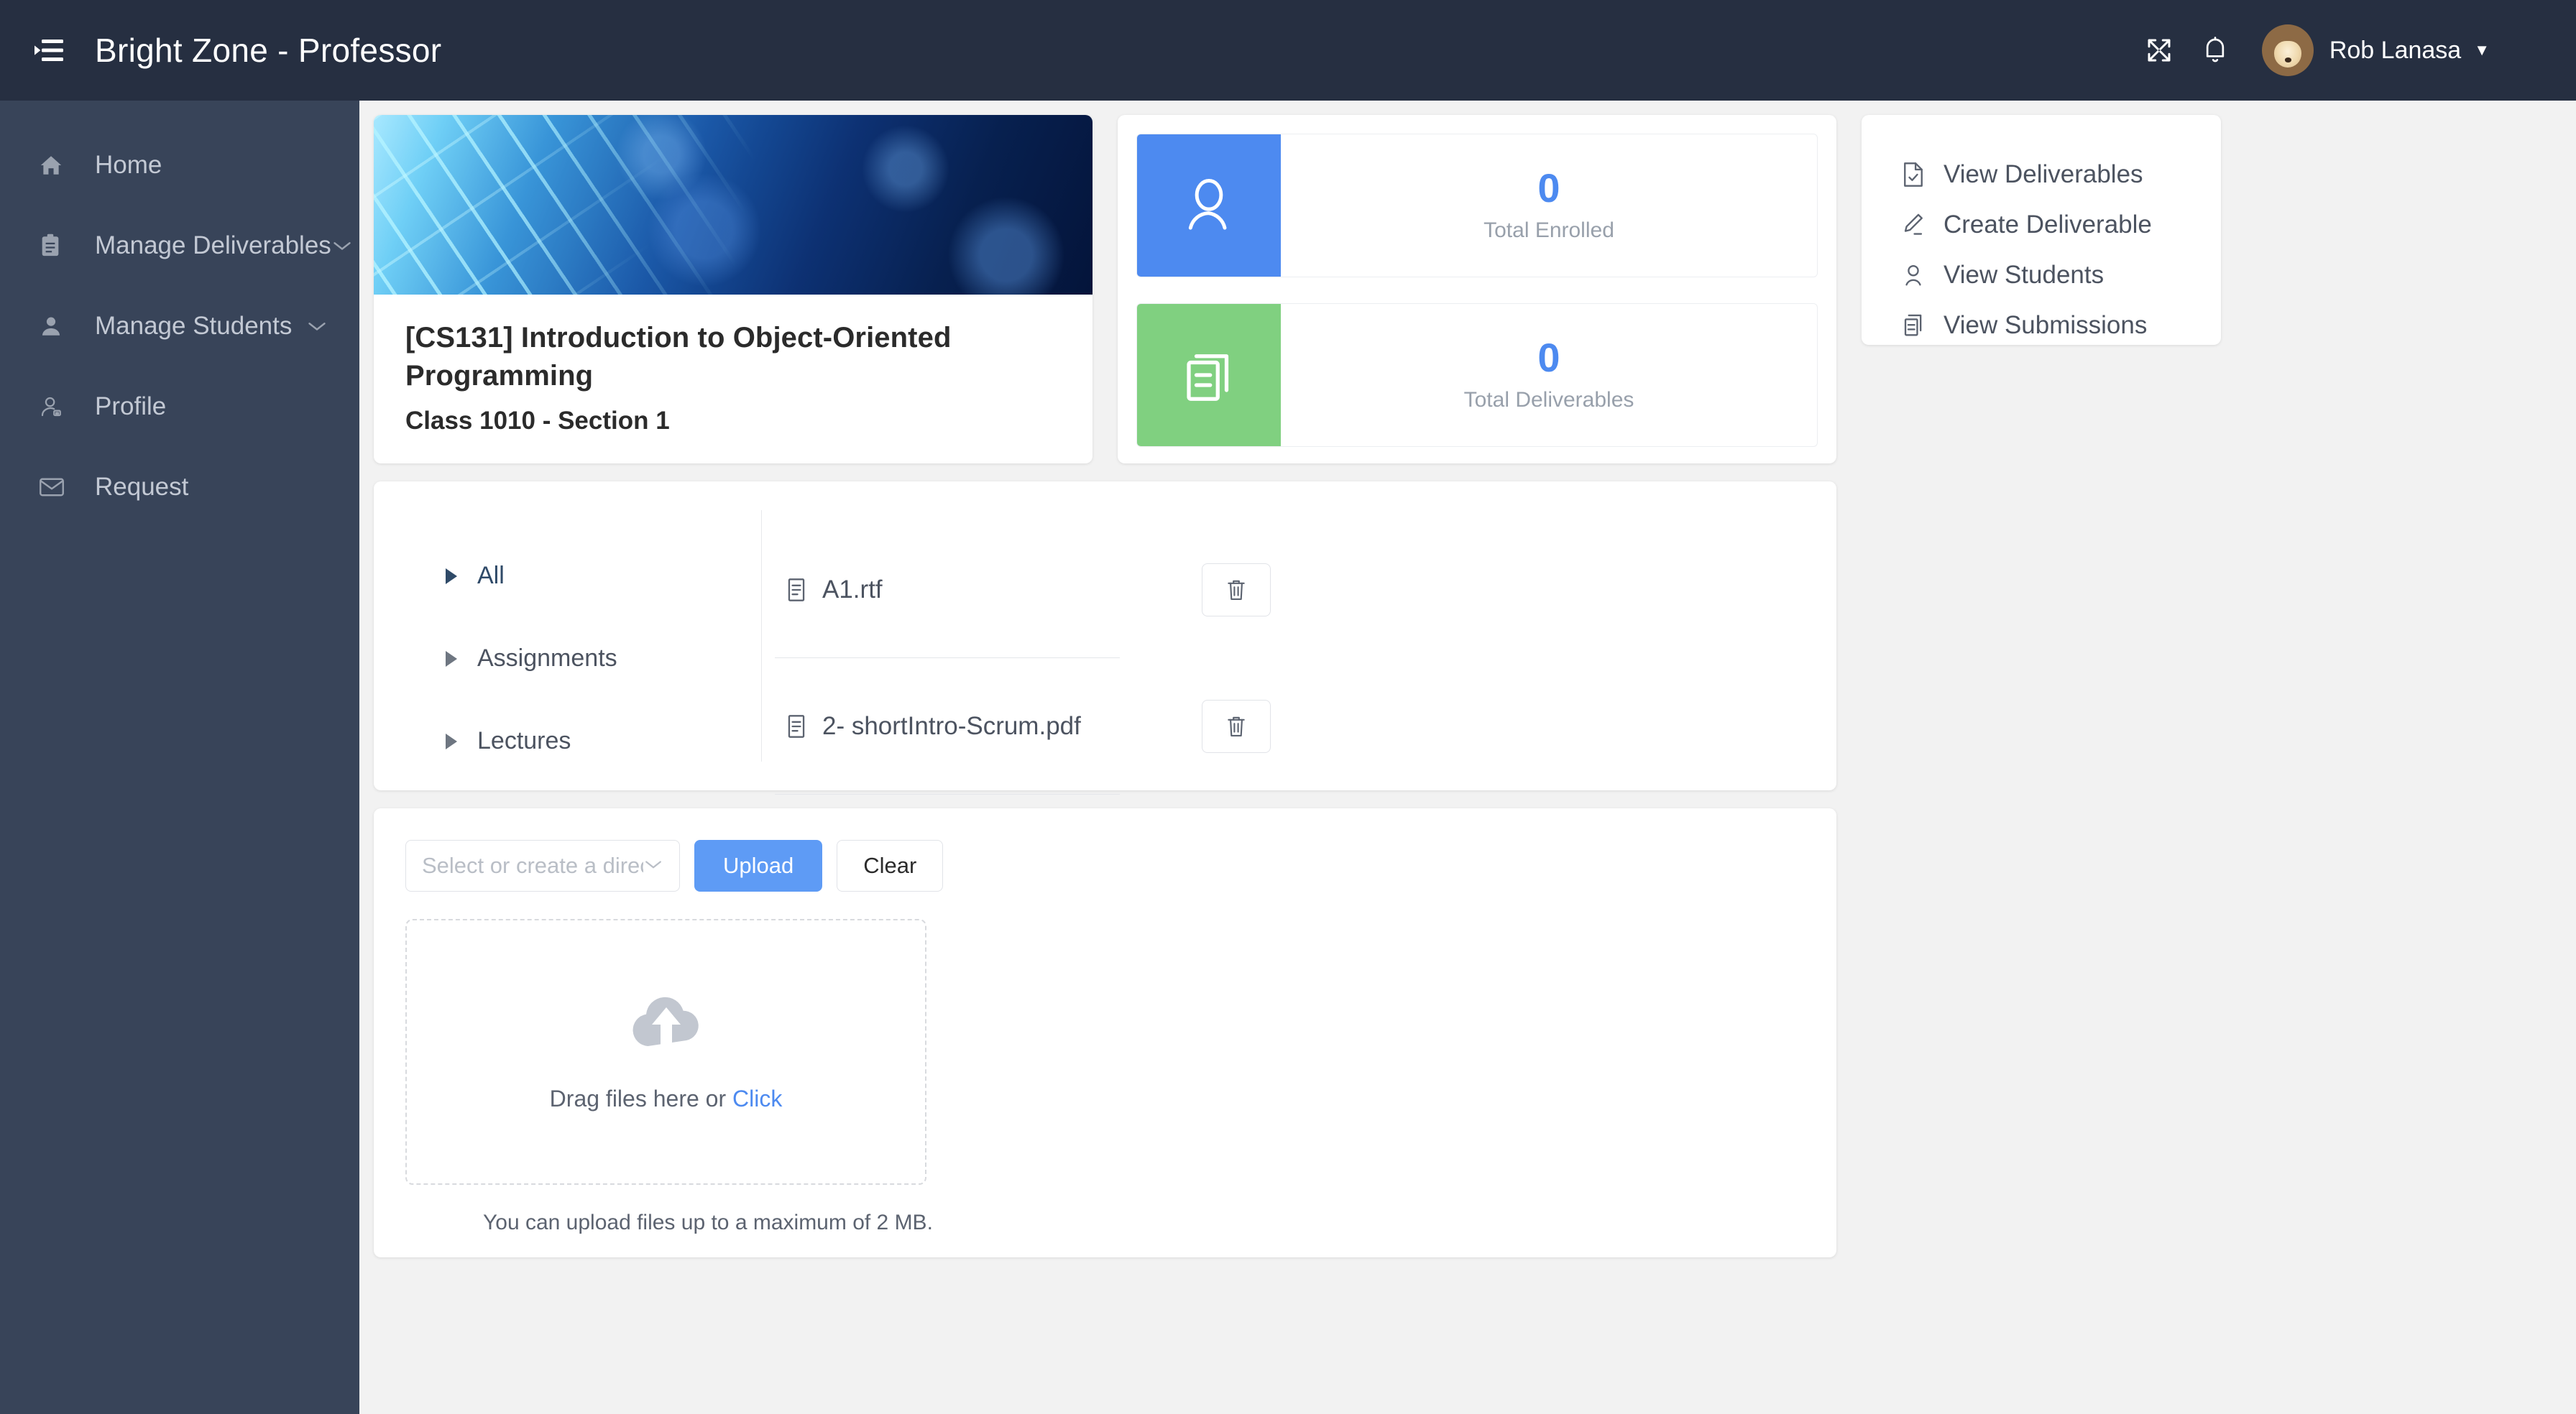 This screenshot has height=1414, width=2576. Describe the element at coordinates (733, 205) in the screenshot. I see `circuit-board-banner-image` at that location.